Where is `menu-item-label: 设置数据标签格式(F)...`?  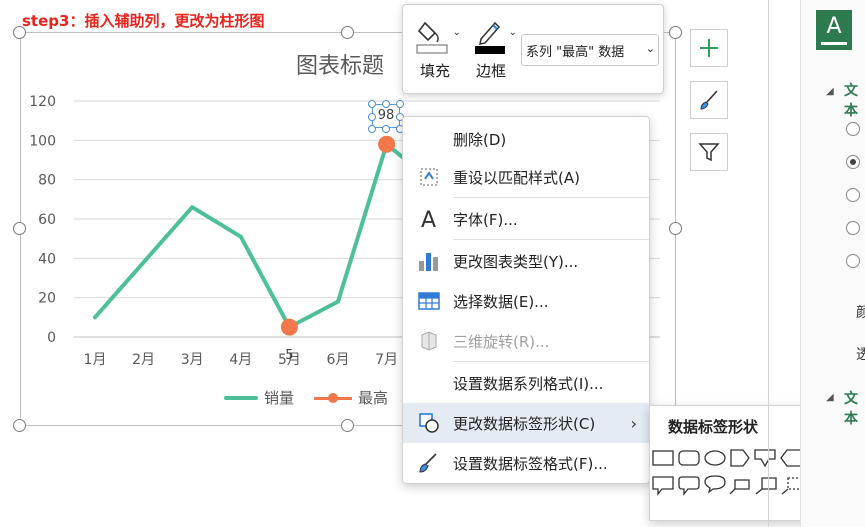 menu-item-label: 设置数据标签格式(F)... is located at coordinates (530, 463).